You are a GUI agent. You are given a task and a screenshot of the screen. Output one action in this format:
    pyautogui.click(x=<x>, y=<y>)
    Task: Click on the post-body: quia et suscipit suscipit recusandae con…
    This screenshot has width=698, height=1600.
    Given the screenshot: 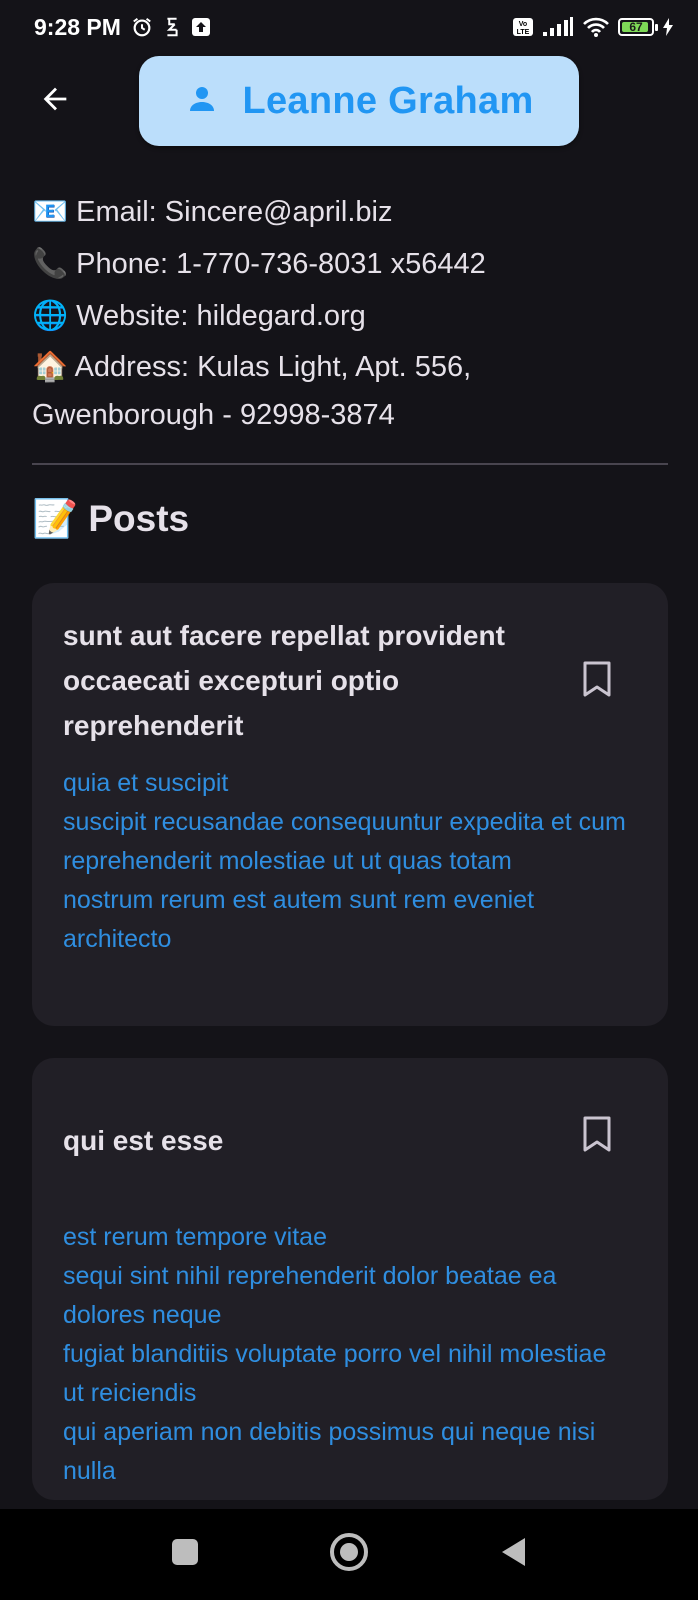 What is the action you would take?
    pyautogui.click(x=348, y=861)
    